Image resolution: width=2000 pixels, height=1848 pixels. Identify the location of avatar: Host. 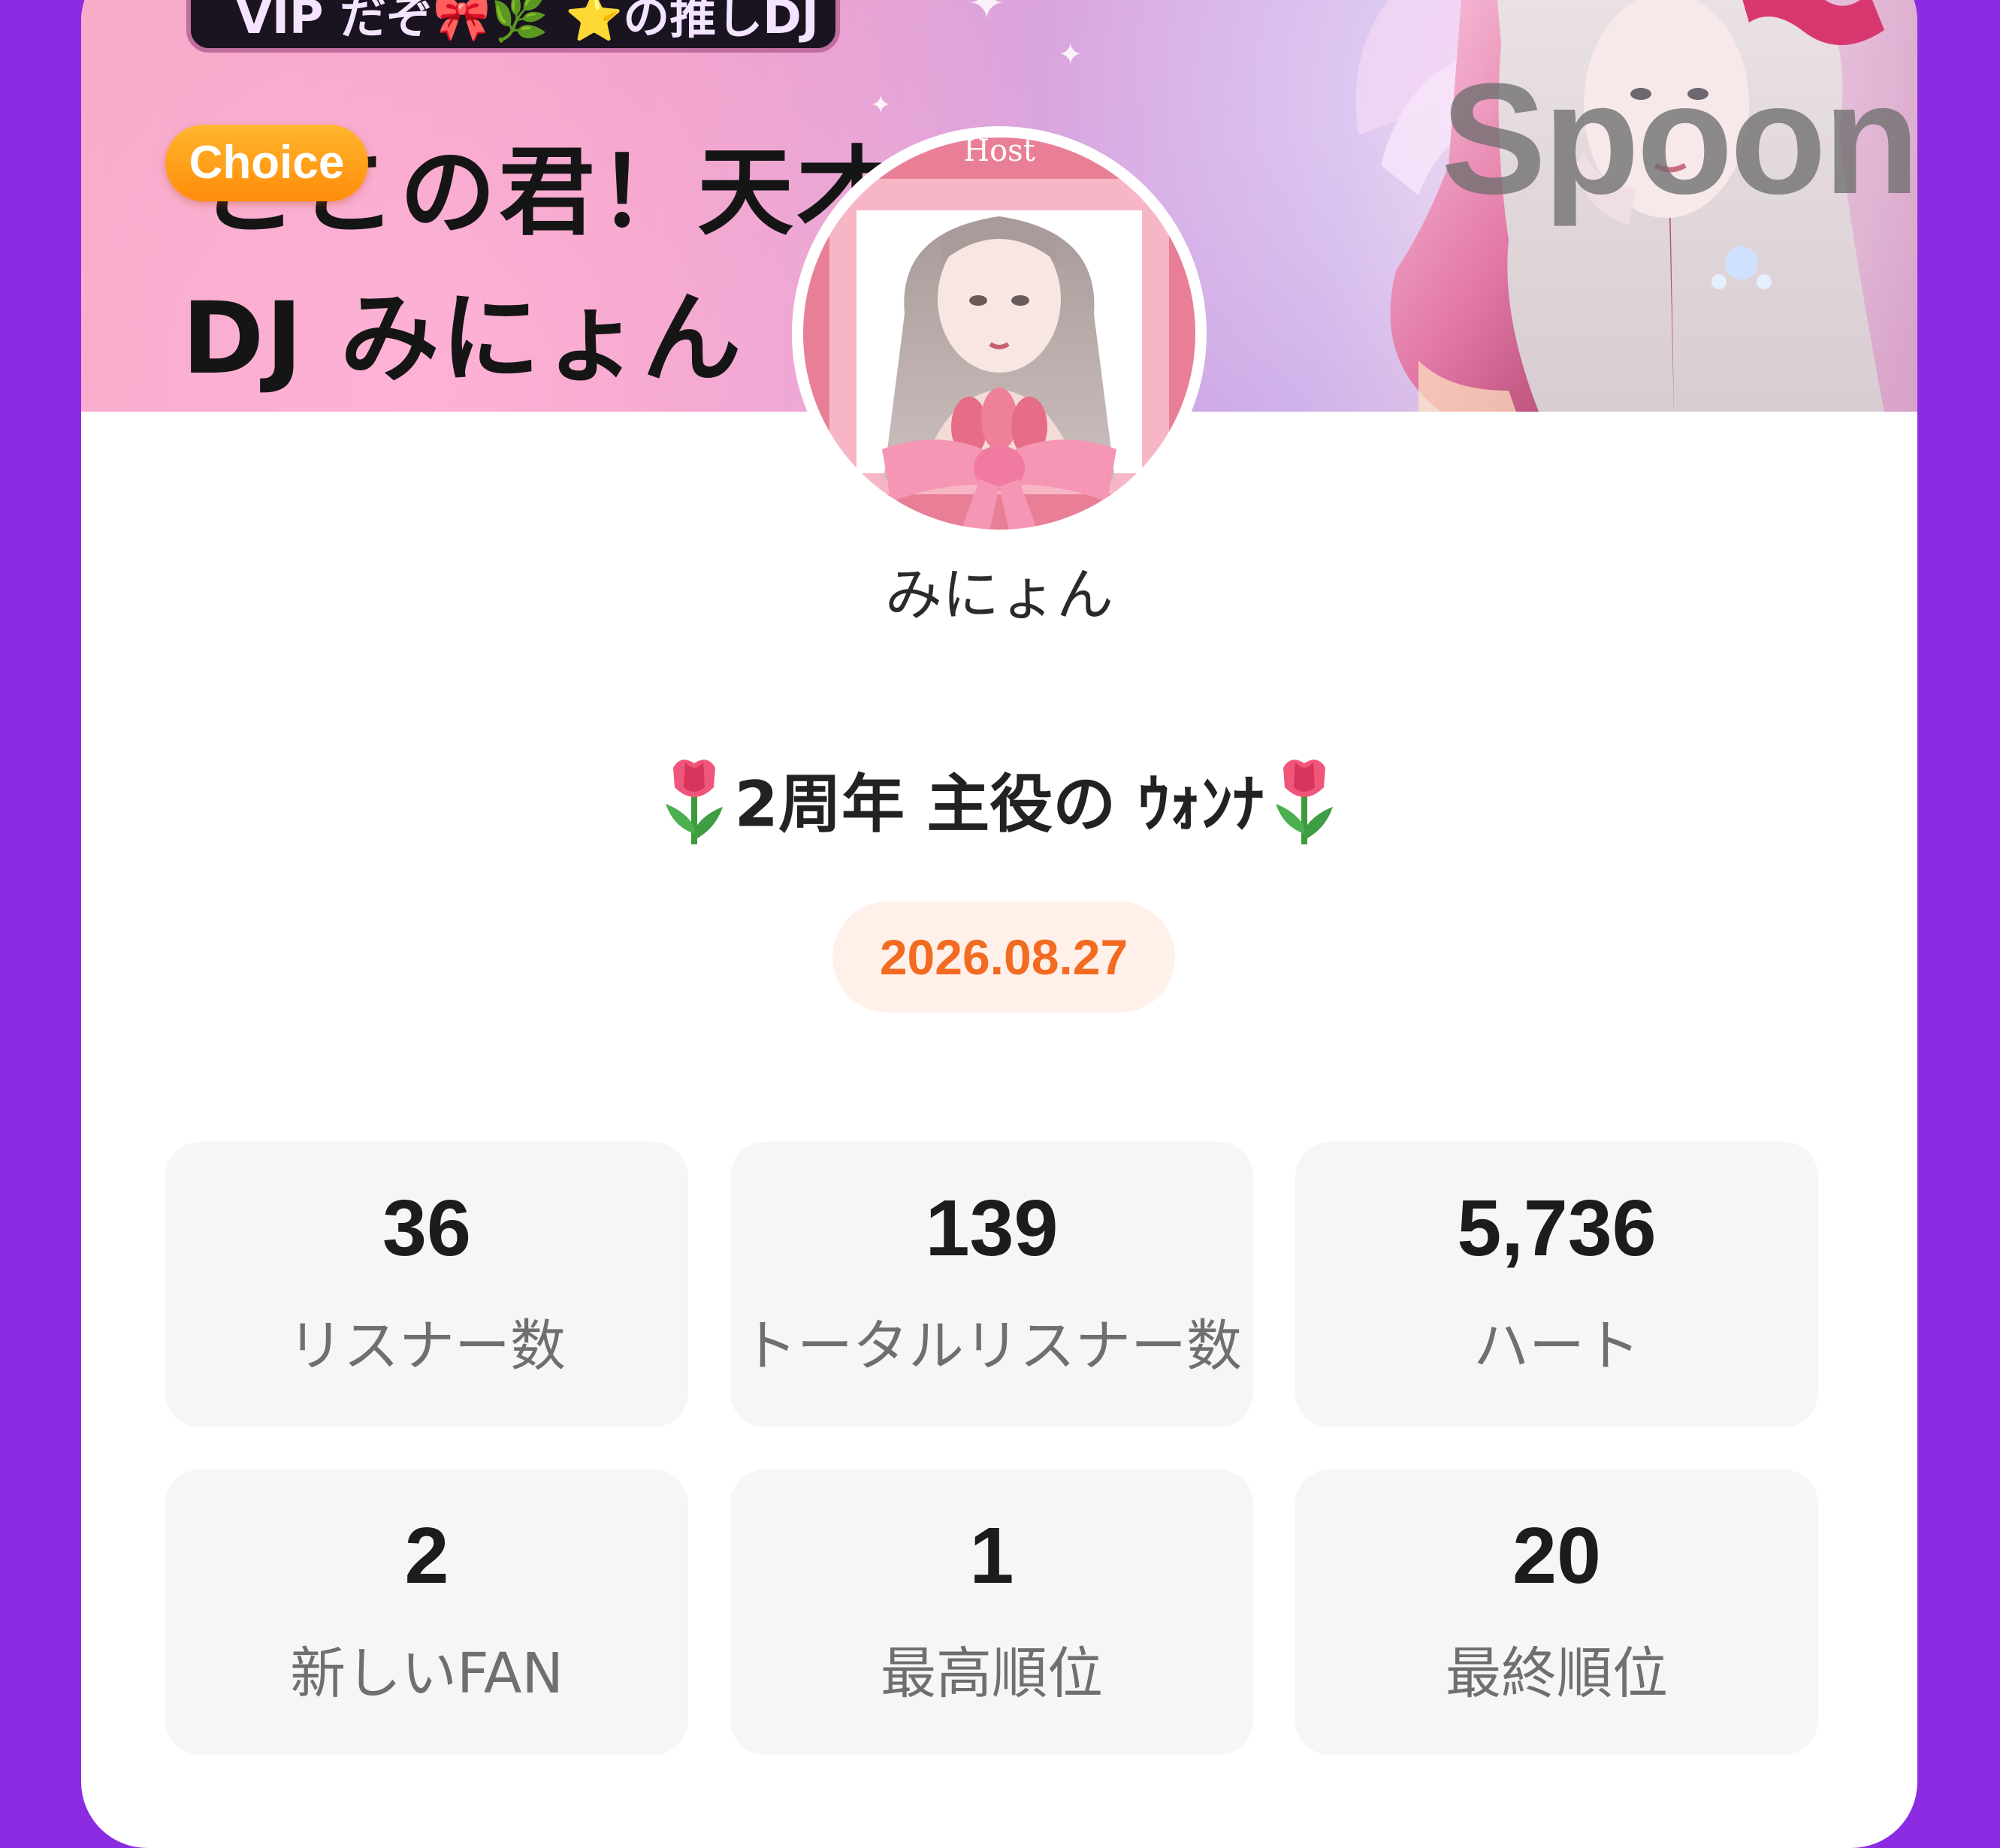
(999, 333).